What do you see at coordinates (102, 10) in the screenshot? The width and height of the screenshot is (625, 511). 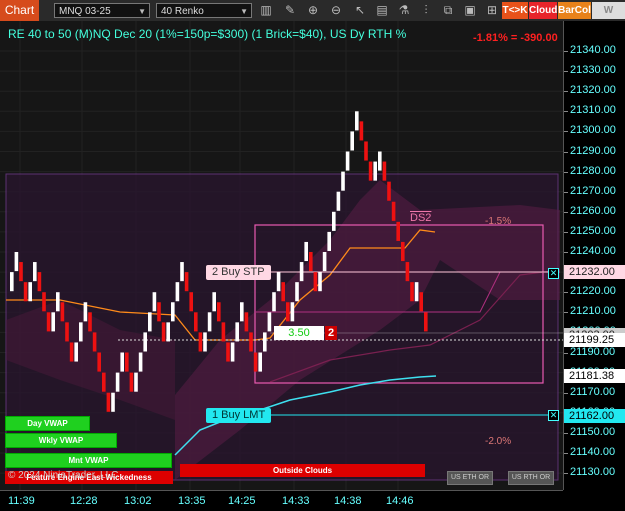 I see `instrument-selector: MNQ 03-25 ▼` at bounding box center [102, 10].